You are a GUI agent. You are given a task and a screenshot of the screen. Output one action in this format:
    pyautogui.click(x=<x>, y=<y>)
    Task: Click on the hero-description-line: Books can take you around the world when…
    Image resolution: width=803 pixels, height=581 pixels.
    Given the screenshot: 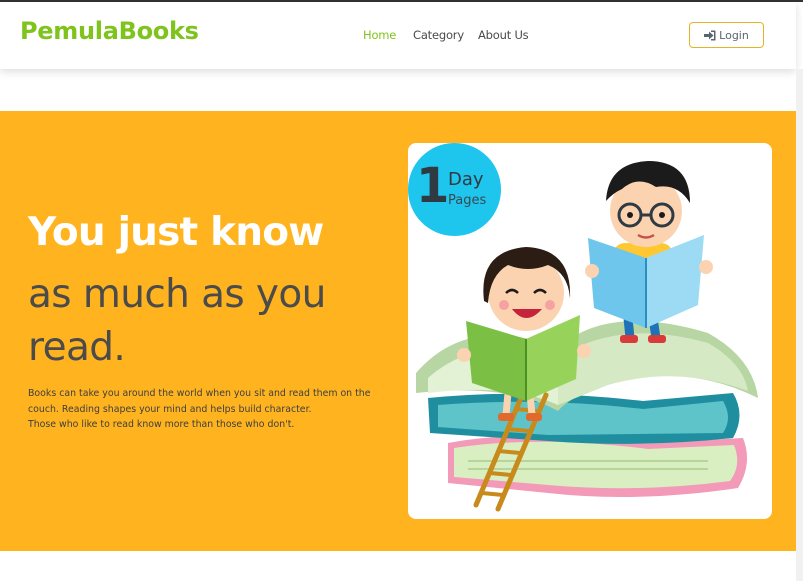 What is the action you would take?
    pyautogui.click(x=199, y=393)
    